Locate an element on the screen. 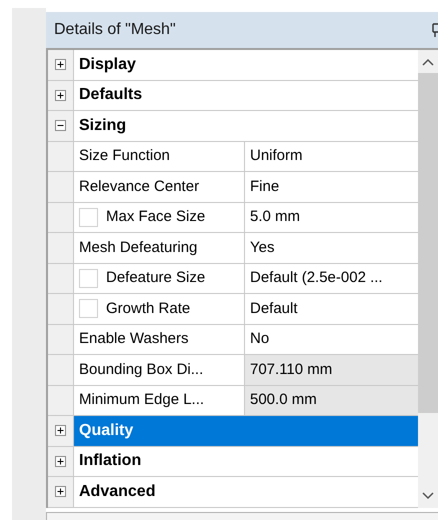 The height and width of the screenshot is (520, 438). scroll-thumb is located at coordinates (428, 243).